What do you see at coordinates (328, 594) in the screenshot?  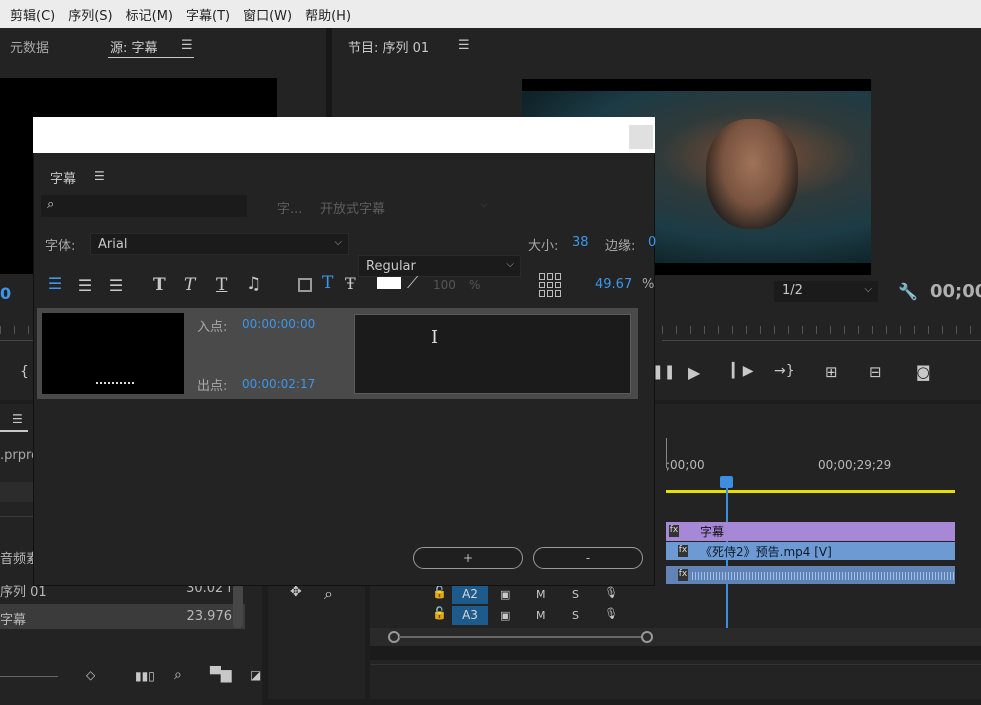 I see `zoom-tool-icon: ⌕` at bounding box center [328, 594].